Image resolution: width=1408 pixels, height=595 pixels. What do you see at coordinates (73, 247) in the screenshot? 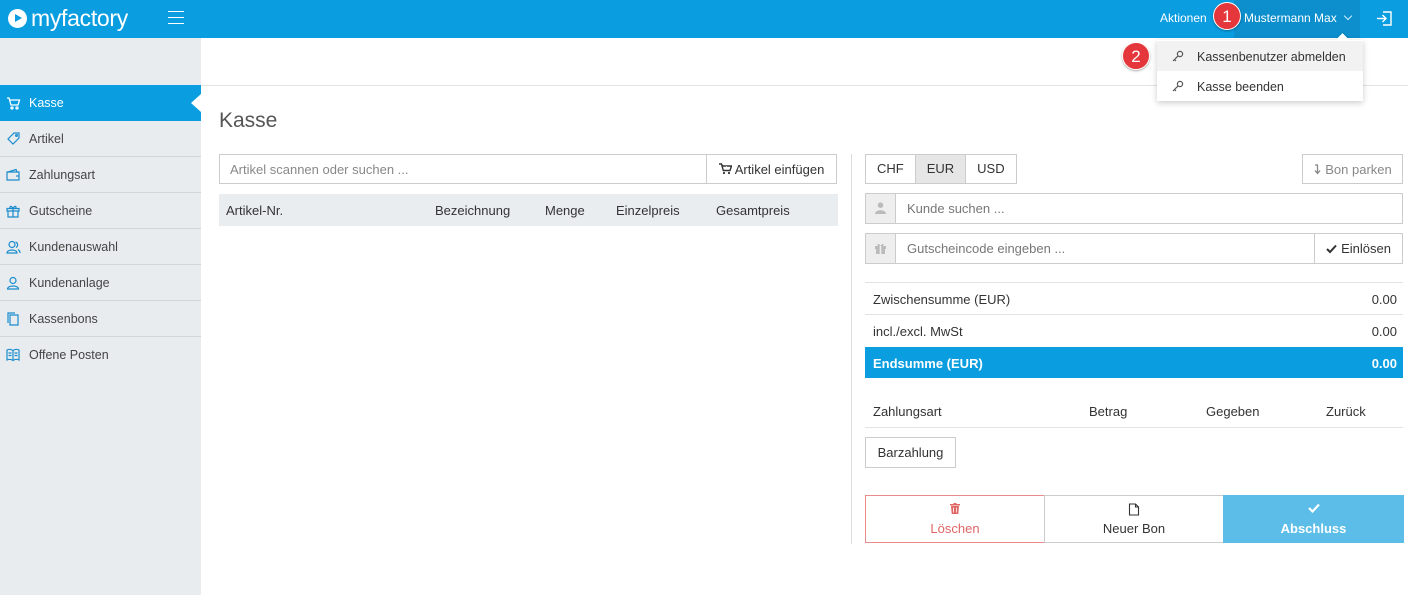
I see `sidebar-item-label: Kundenauswahl` at bounding box center [73, 247].